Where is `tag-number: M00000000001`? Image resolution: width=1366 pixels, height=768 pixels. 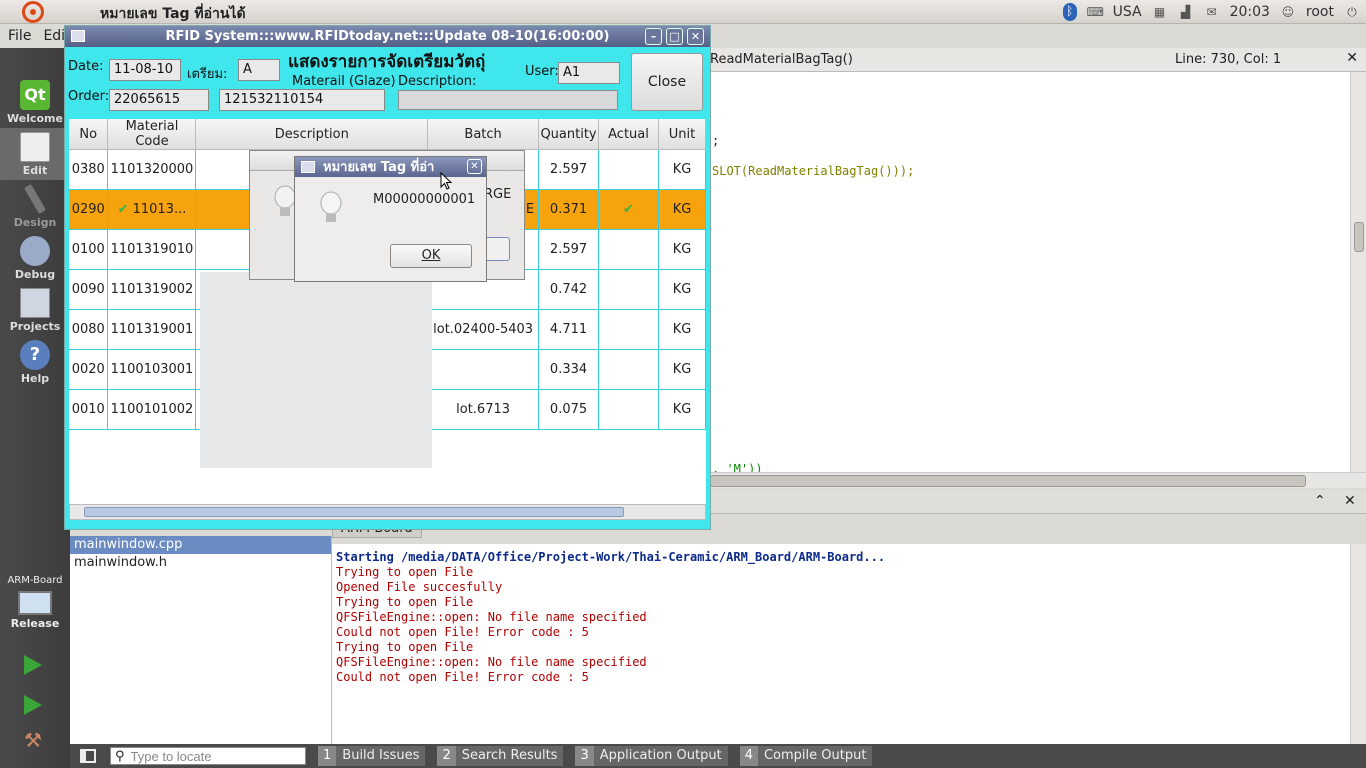 tag-number: M00000000001 is located at coordinates (424, 199).